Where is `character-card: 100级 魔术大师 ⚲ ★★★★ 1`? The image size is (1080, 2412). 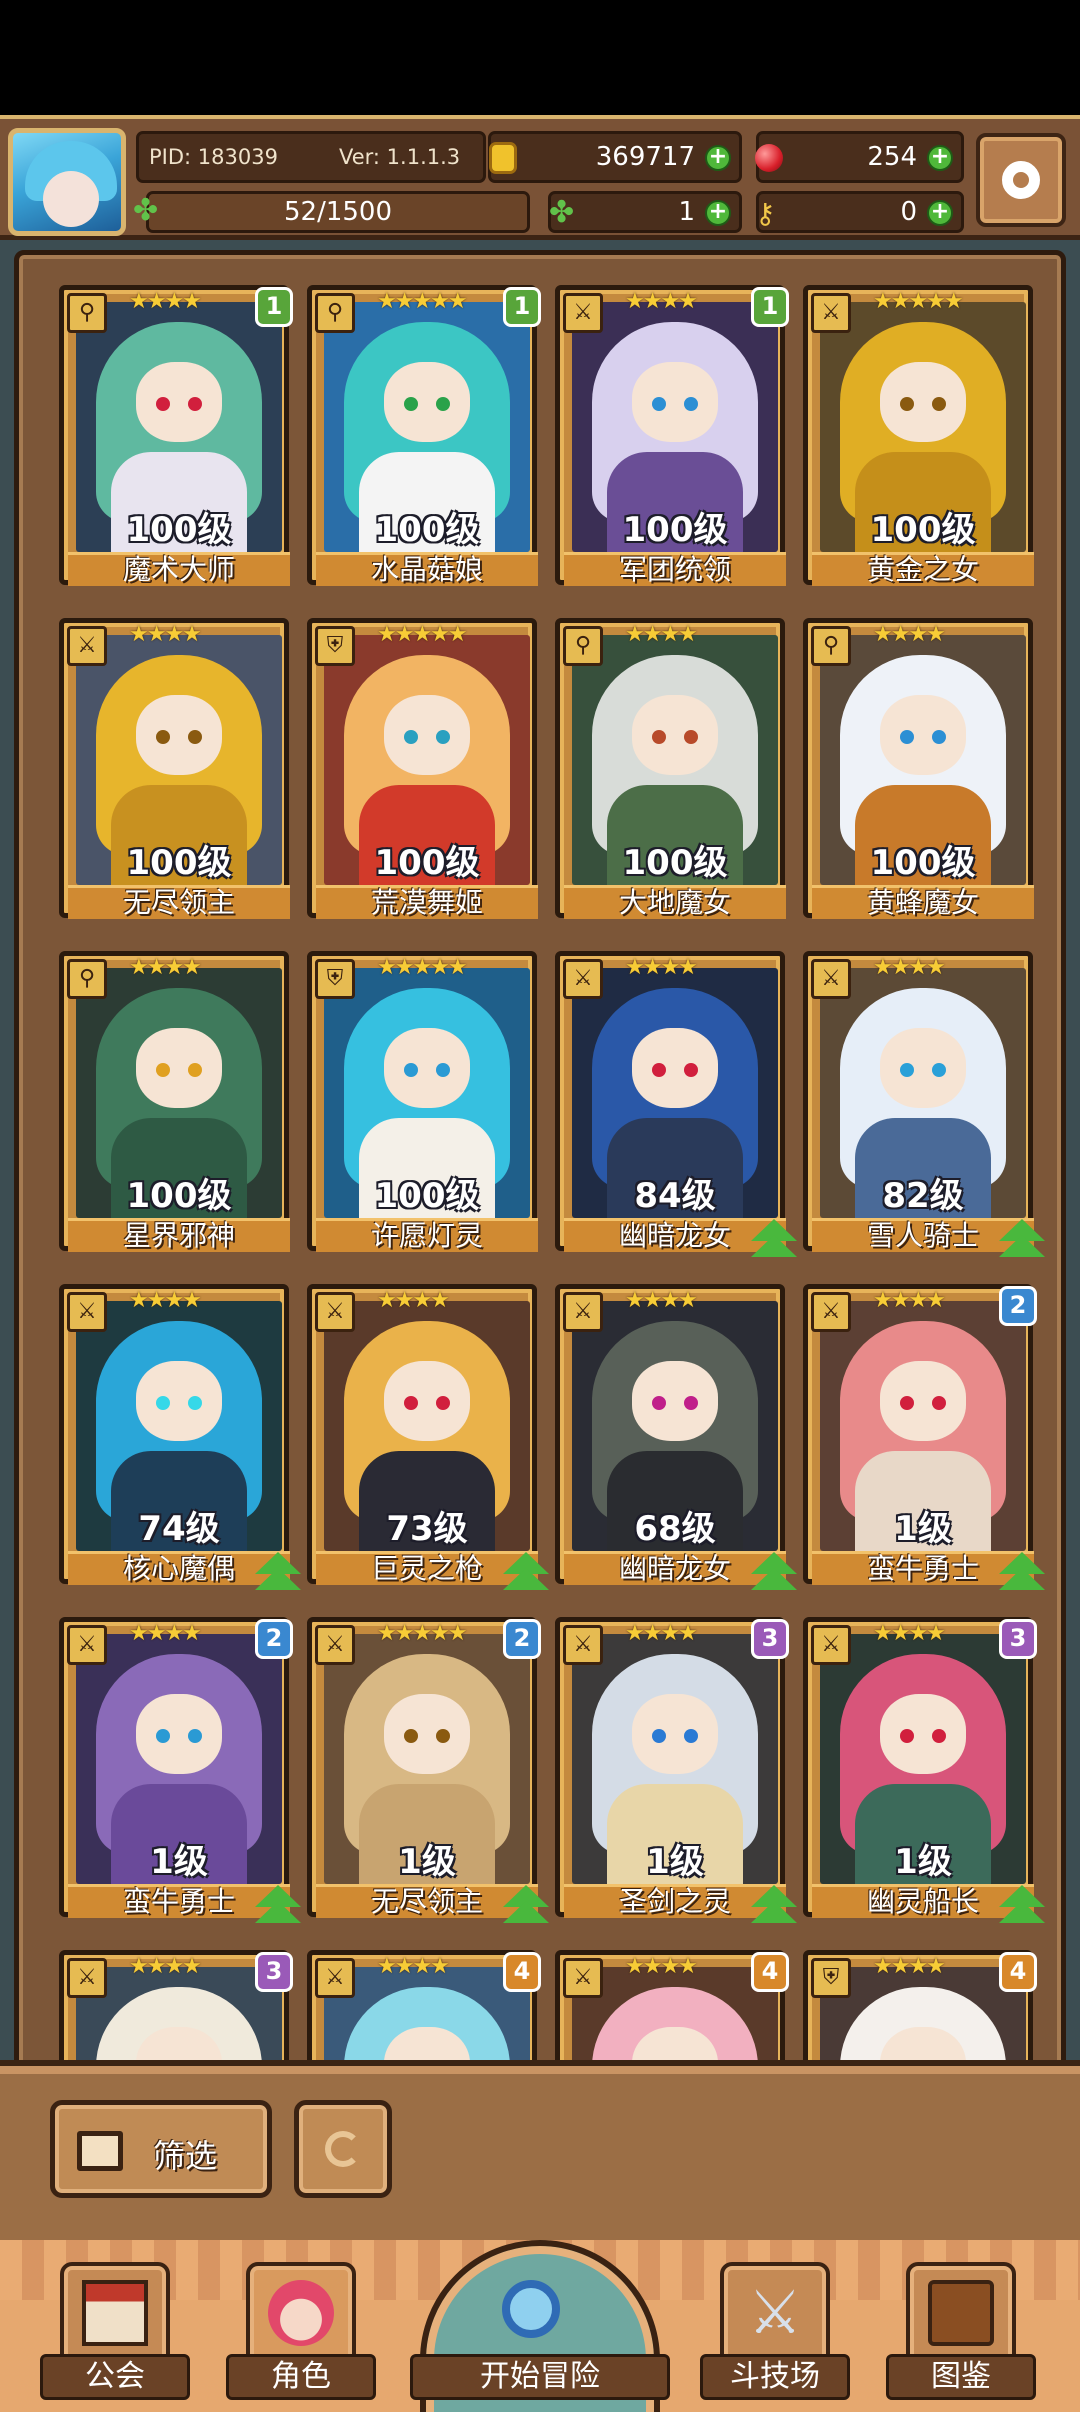
character-card: 100级 魔术大师 ⚲ ★★★★ 1 is located at coordinates (176, 440).